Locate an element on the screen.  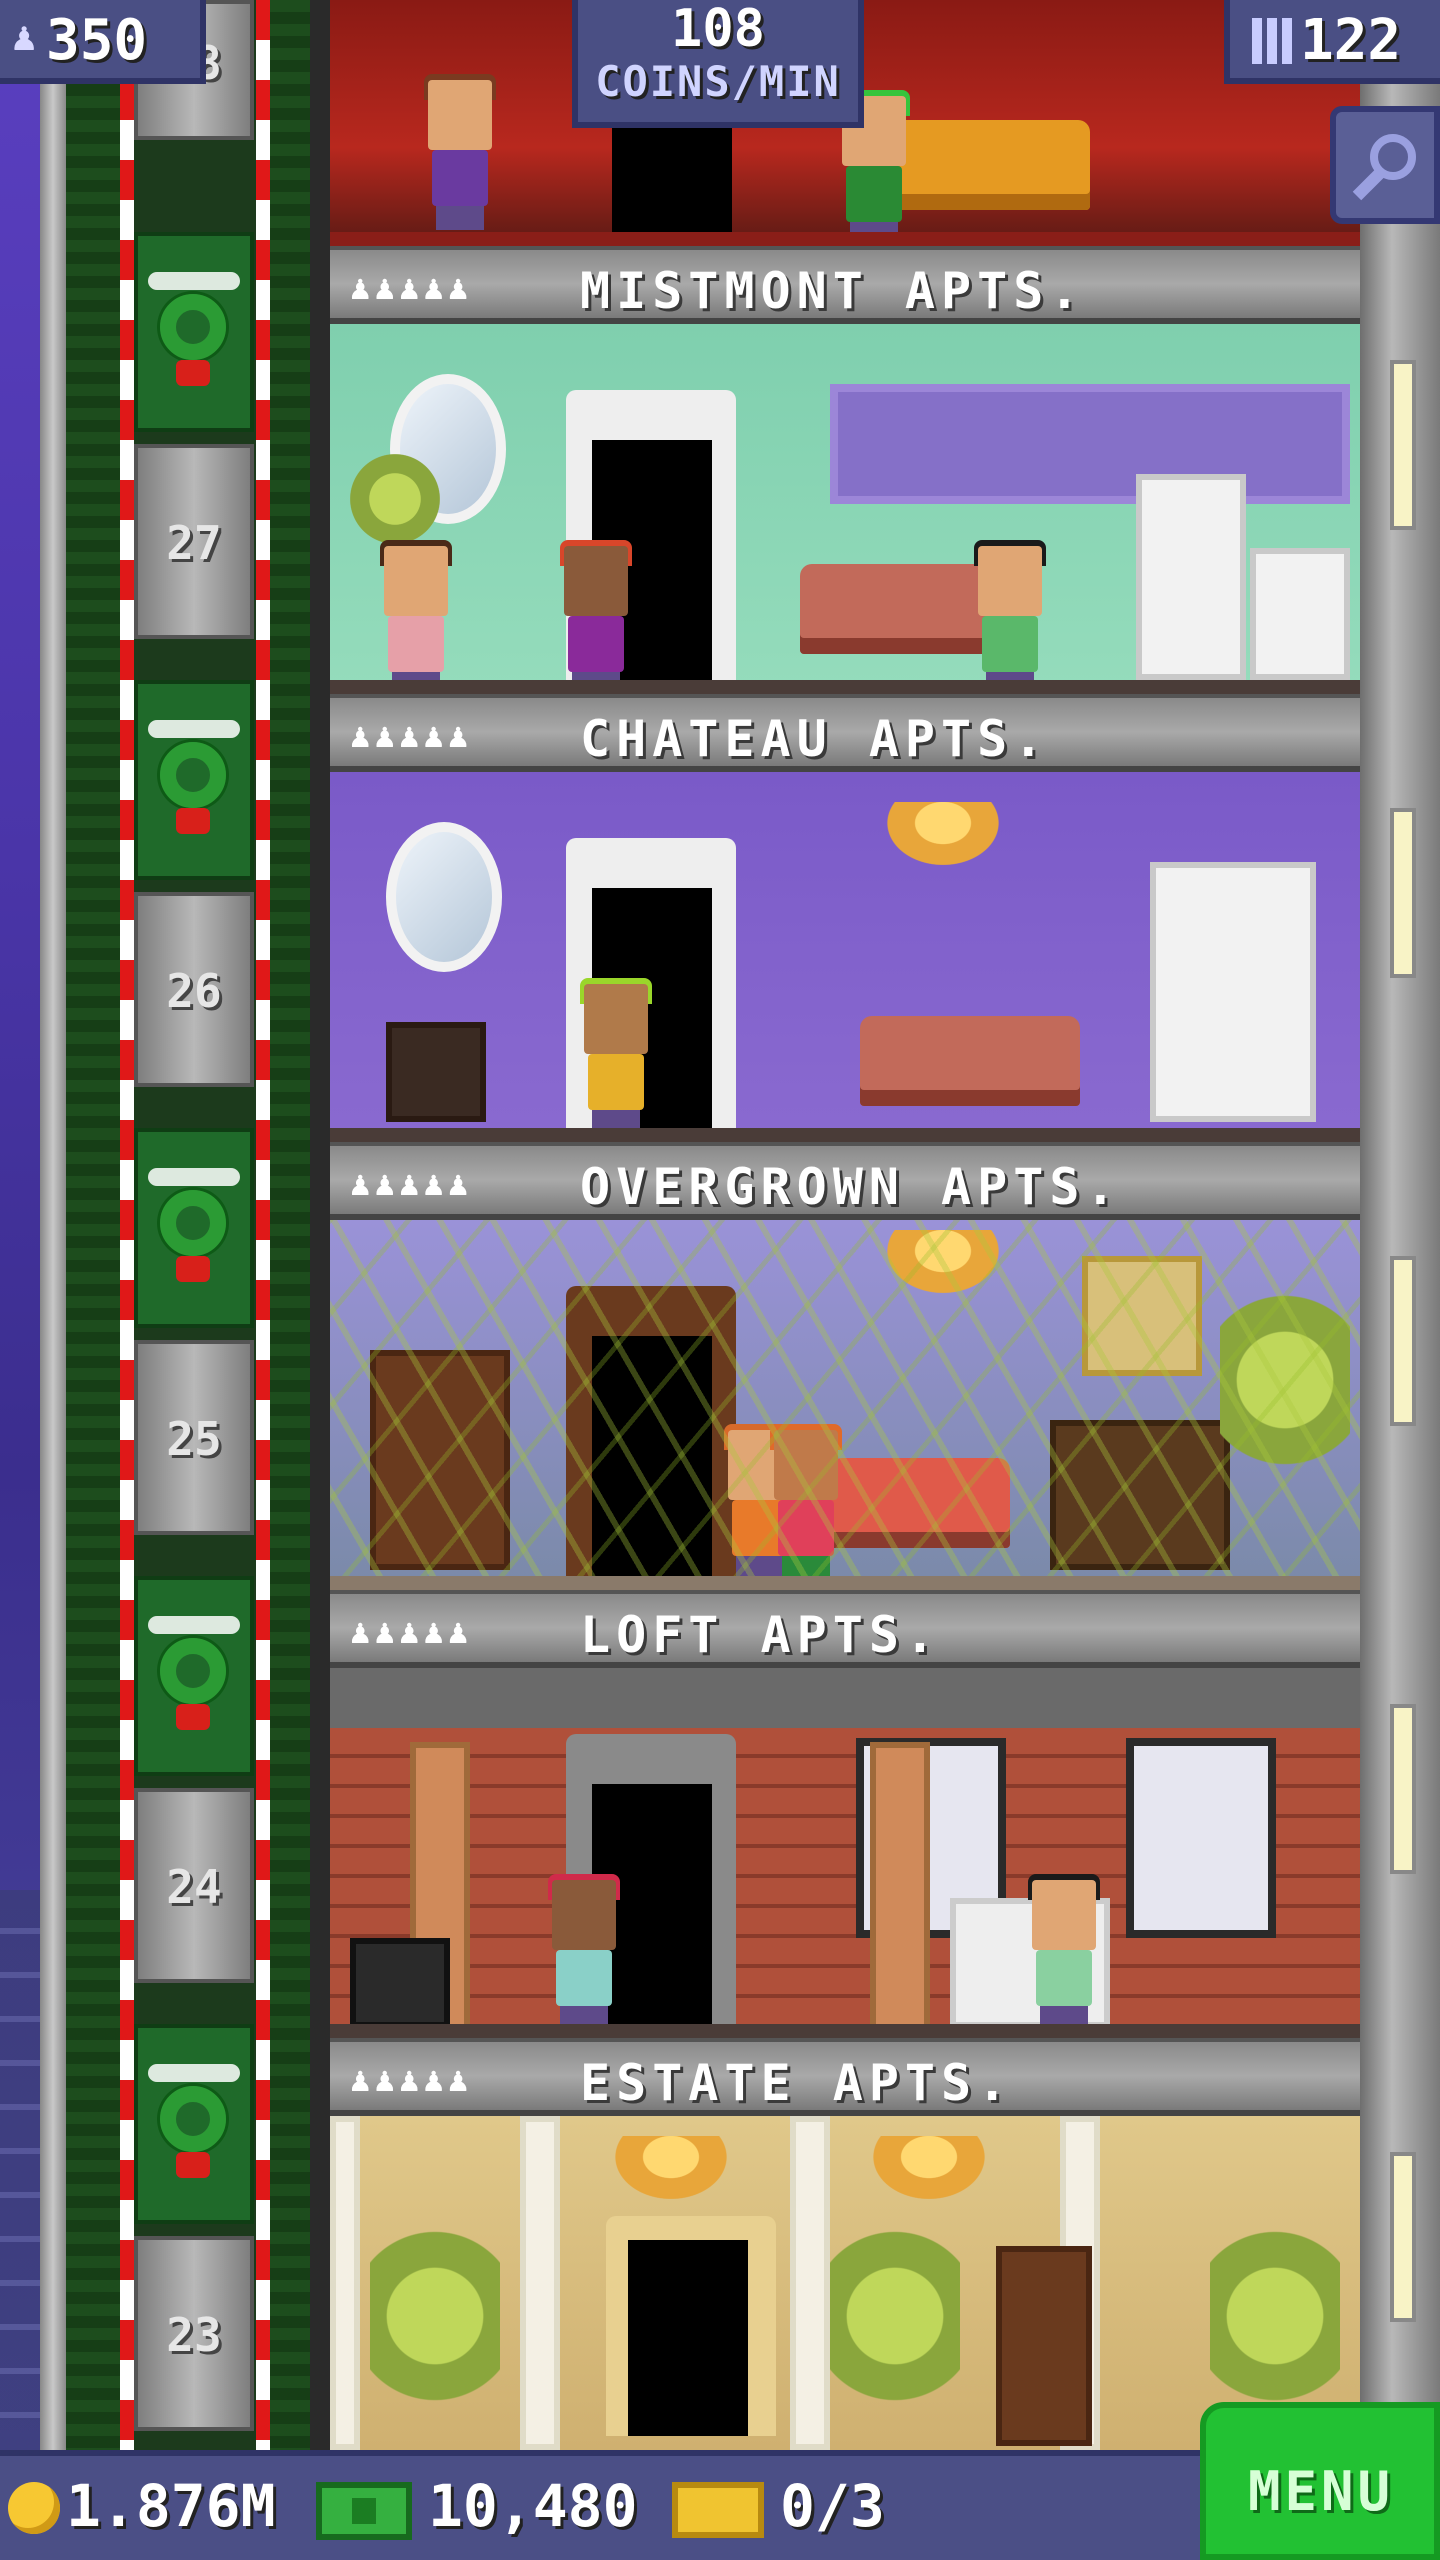
wall-light is located at coordinates (1403, 893).